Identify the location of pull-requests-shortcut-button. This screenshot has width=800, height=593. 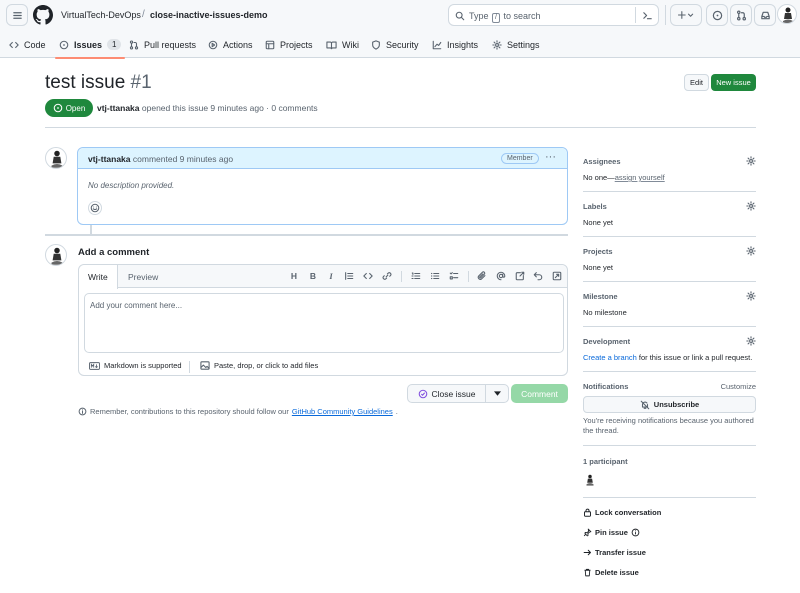
(741, 15).